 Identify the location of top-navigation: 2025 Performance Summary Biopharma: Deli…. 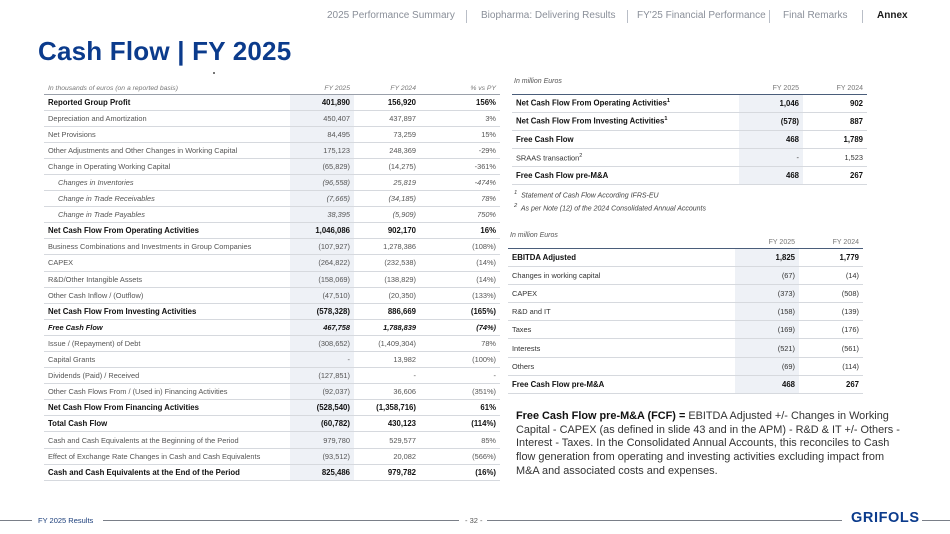
(475, 17).